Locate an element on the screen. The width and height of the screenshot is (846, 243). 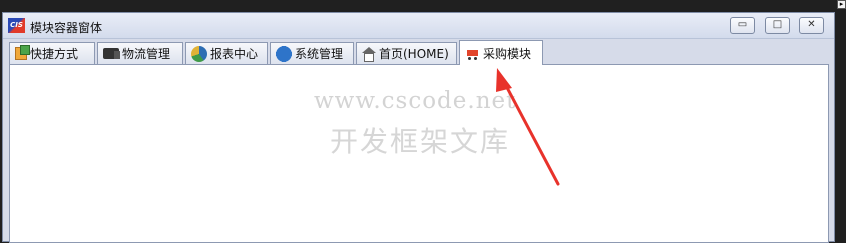
annotation-arrow is located at coordinates (528, 127).